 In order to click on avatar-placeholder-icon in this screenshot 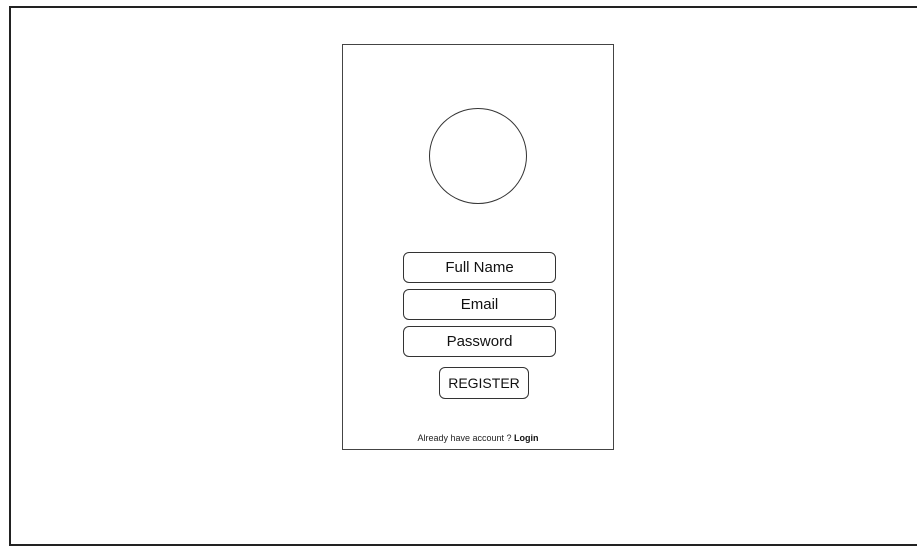, I will do `click(478, 156)`.